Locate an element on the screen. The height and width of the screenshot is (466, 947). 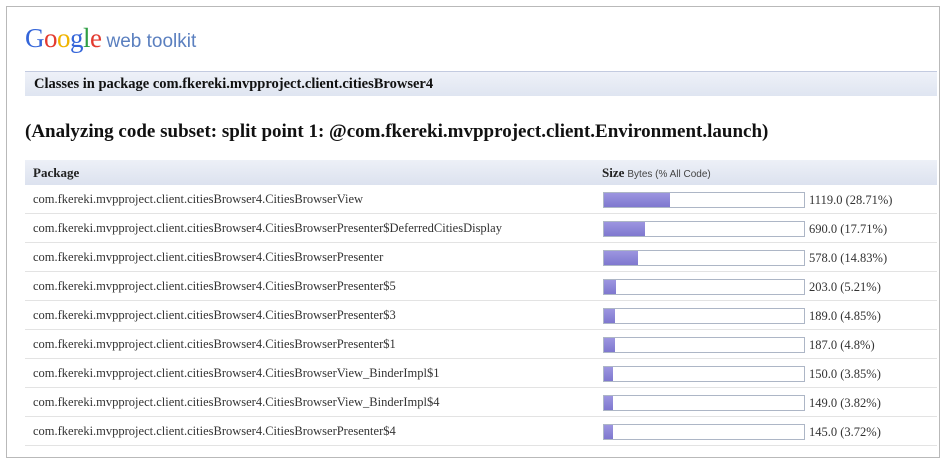
size-value: 145.0 (3.72%) is located at coordinates (845, 432).